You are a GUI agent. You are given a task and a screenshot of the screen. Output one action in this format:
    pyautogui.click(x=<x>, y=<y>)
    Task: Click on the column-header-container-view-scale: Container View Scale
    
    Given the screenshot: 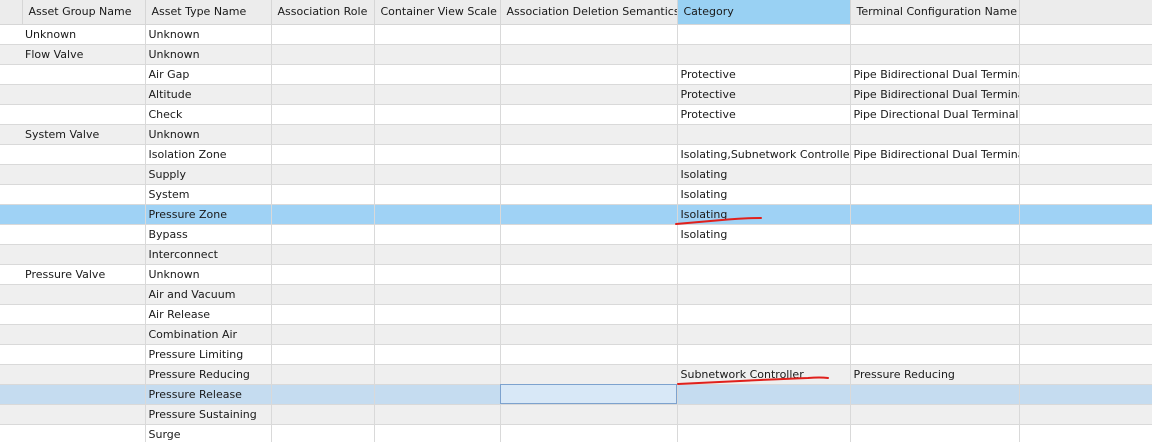 What is the action you would take?
    pyautogui.click(x=437, y=12)
    